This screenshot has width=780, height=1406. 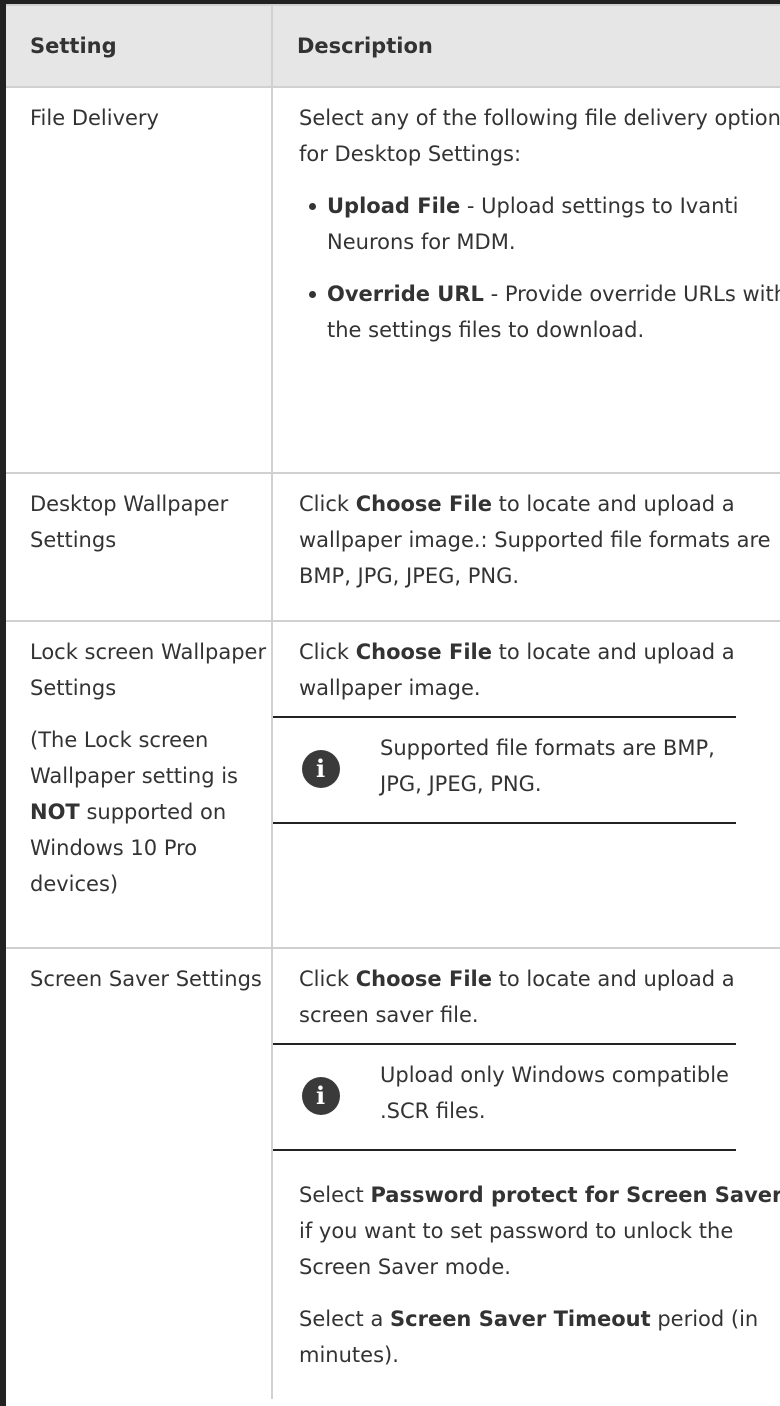 I want to click on header-description: Description, so click(x=525, y=46).